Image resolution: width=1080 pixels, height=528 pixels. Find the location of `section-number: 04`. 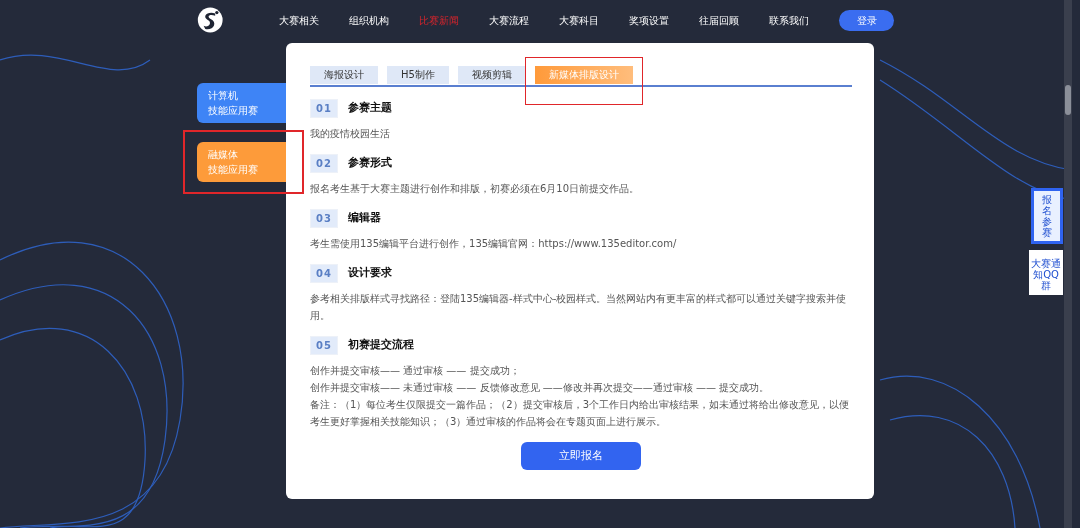

section-number: 04 is located at coordinates (324, 273).